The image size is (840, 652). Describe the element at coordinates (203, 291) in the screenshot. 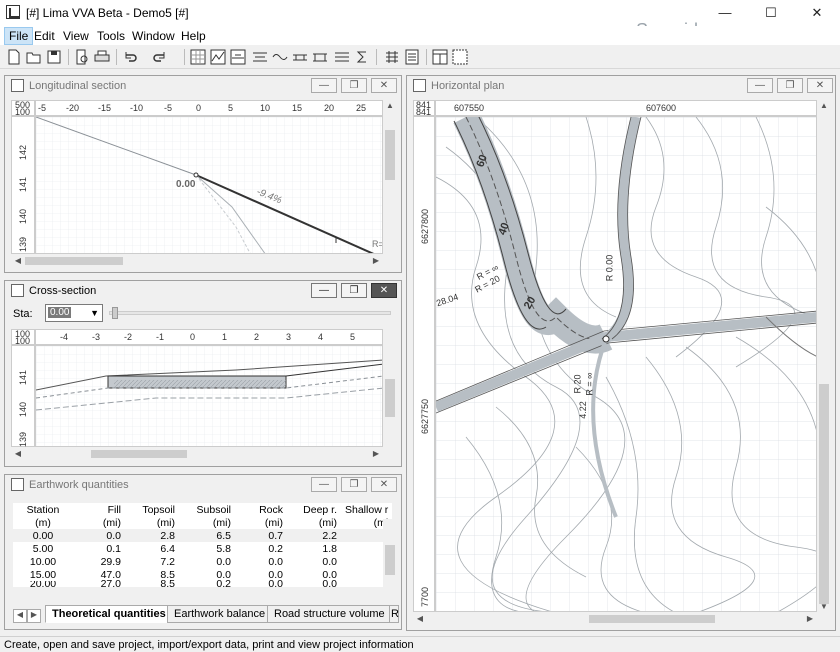

I see `cross-section-title-bar: Cross-section — ❐ ✕` at that location.